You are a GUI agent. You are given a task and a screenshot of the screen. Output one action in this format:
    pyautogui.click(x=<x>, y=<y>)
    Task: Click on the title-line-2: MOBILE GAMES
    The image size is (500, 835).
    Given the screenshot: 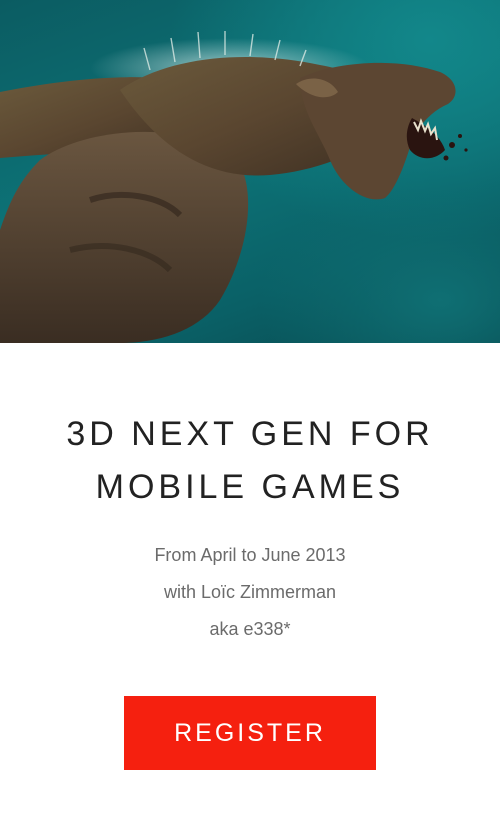 What is the action you would take?
    pyautogui.click(x=250, y=487)
    